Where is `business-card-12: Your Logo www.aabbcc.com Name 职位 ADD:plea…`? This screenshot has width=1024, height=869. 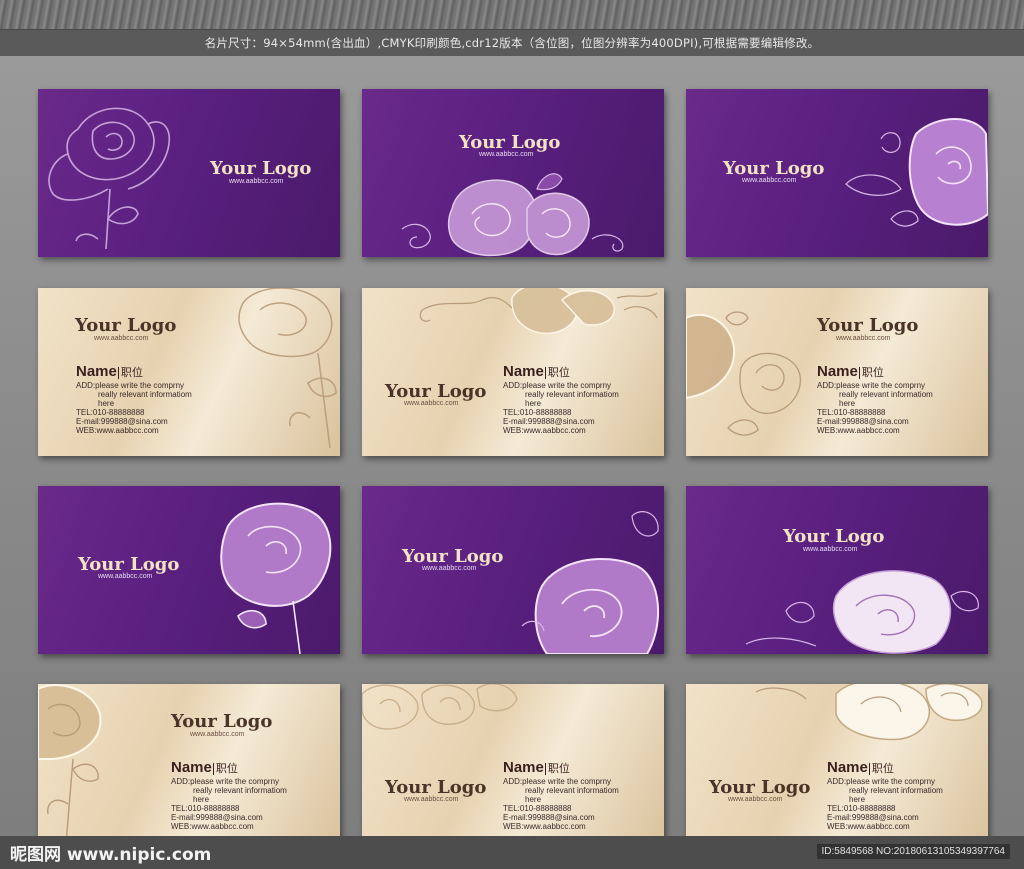
business-card-12: Your Logo www.aabbcc.com Name 职位 ADD:plea… is located at coordinates (837, 768).